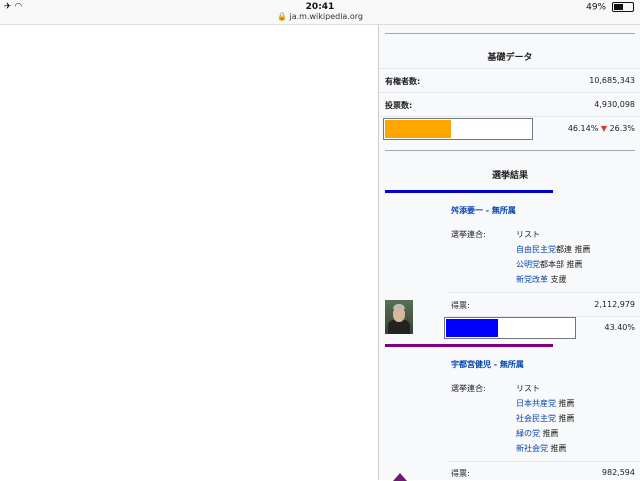  Describe the element at coordinates (320, 16) in the screenshot. I see `address-url: 🔒 ja.m.wikipedia.org` at that location.